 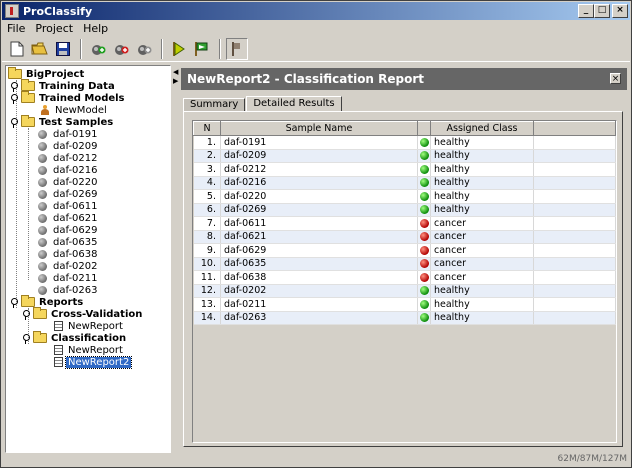 I want to click on panel-splitter: ◀ ▶, so click(x=175, y=259).